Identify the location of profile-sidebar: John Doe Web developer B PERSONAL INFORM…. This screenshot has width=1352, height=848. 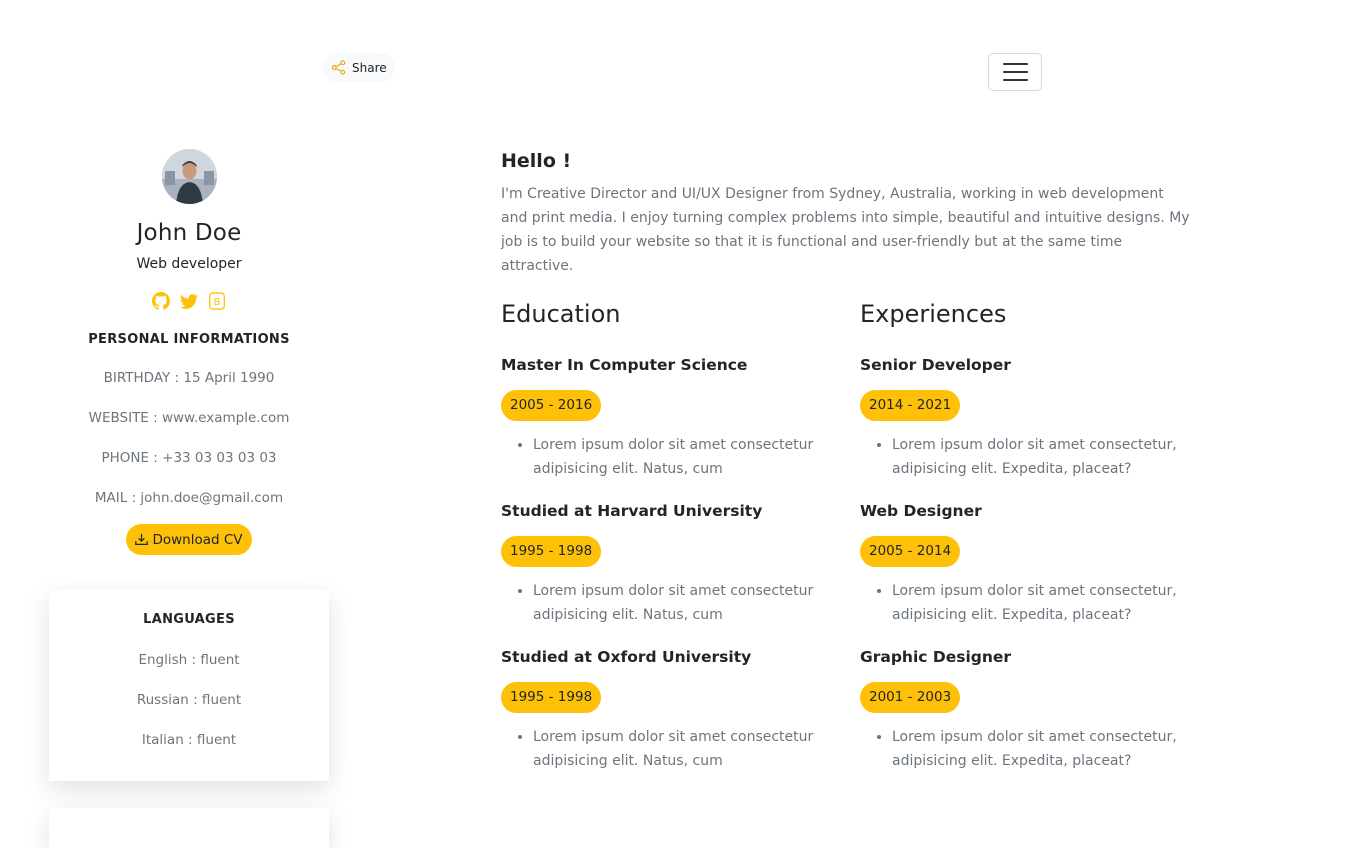
(189, 352).